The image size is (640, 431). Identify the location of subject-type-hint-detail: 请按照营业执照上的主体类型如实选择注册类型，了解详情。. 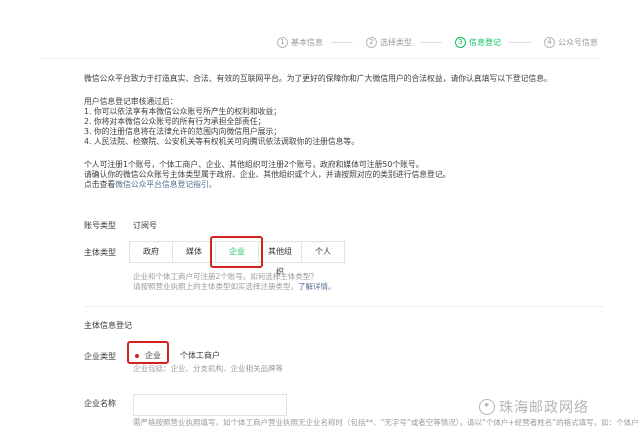
(234, 287).